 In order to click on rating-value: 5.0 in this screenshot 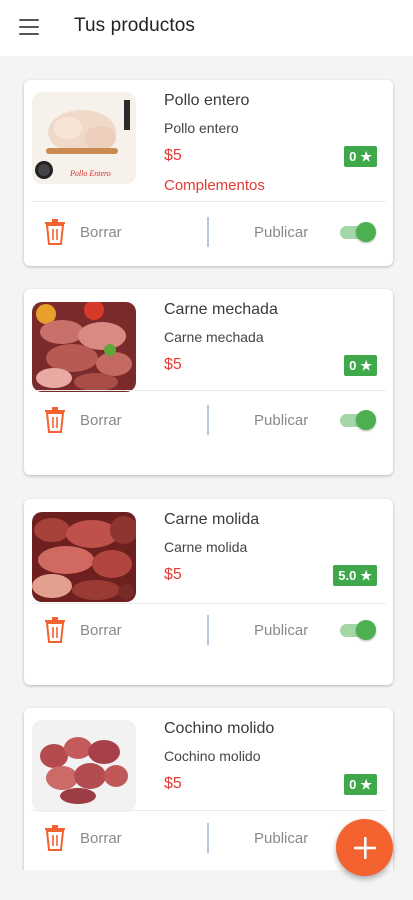, I will do `click(347, 575)`.